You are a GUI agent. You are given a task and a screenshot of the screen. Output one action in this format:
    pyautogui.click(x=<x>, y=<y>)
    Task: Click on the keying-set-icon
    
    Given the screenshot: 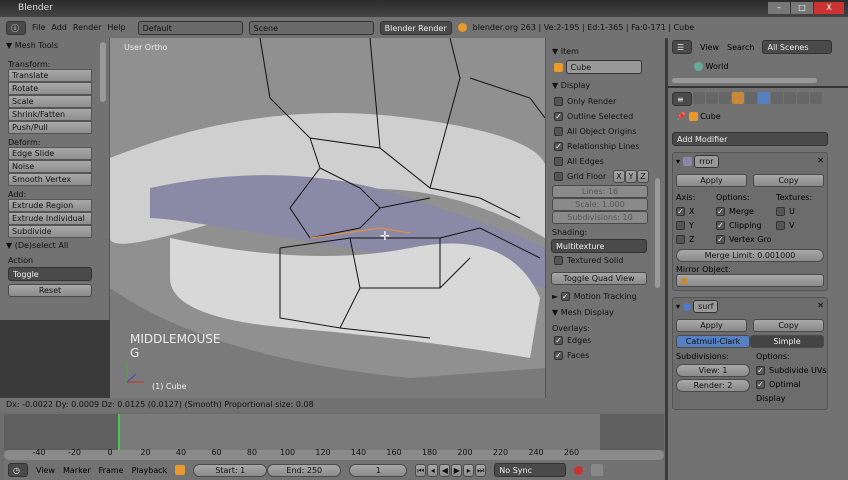 What is the action you would take?
    pyautogui.click(x=597, y=470)
    